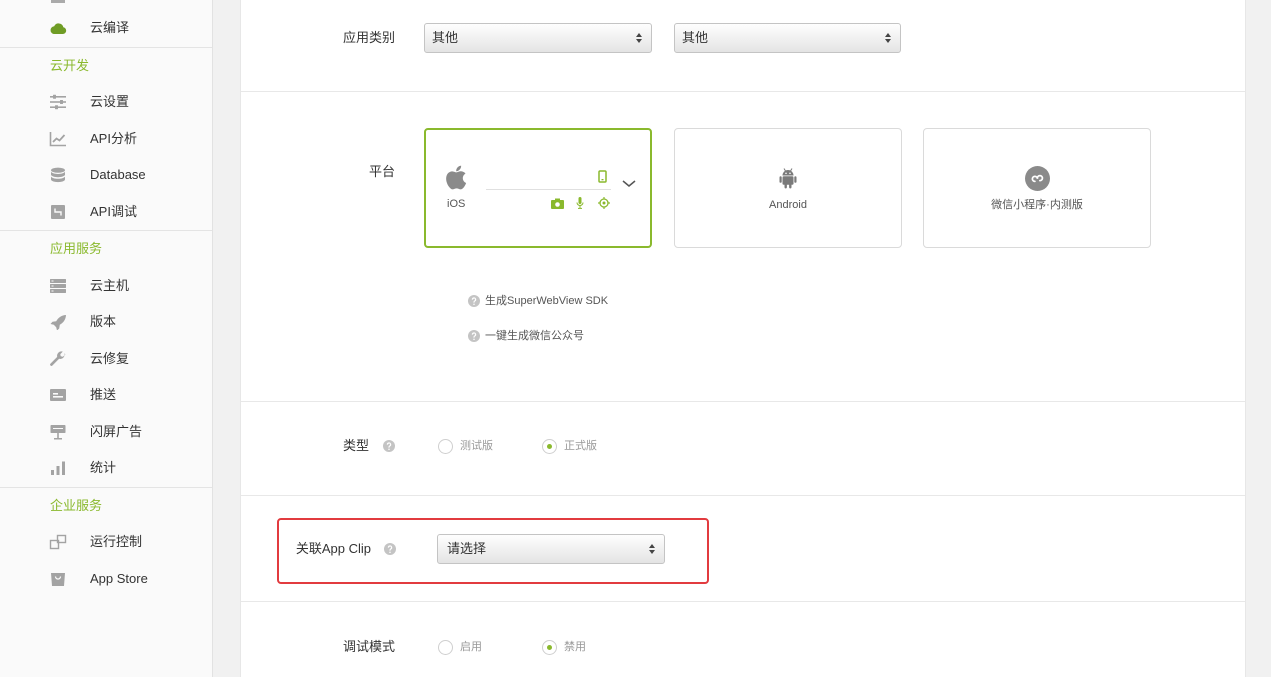  Describe the element at coordinates (58, 579) in the screenshot. I see `app-store-icon` at that location.